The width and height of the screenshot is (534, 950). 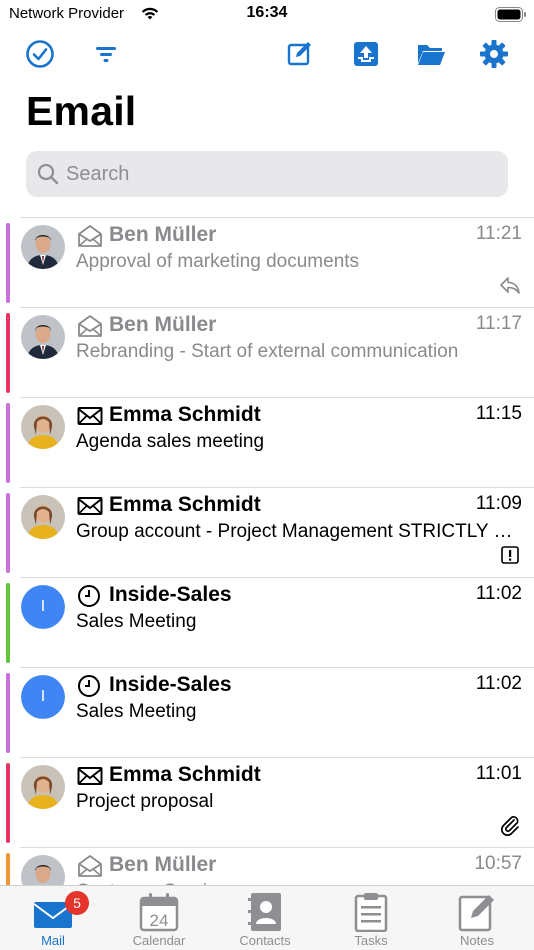 I want to click on sender-name: Ben Müller, so click(x=163, y=324).